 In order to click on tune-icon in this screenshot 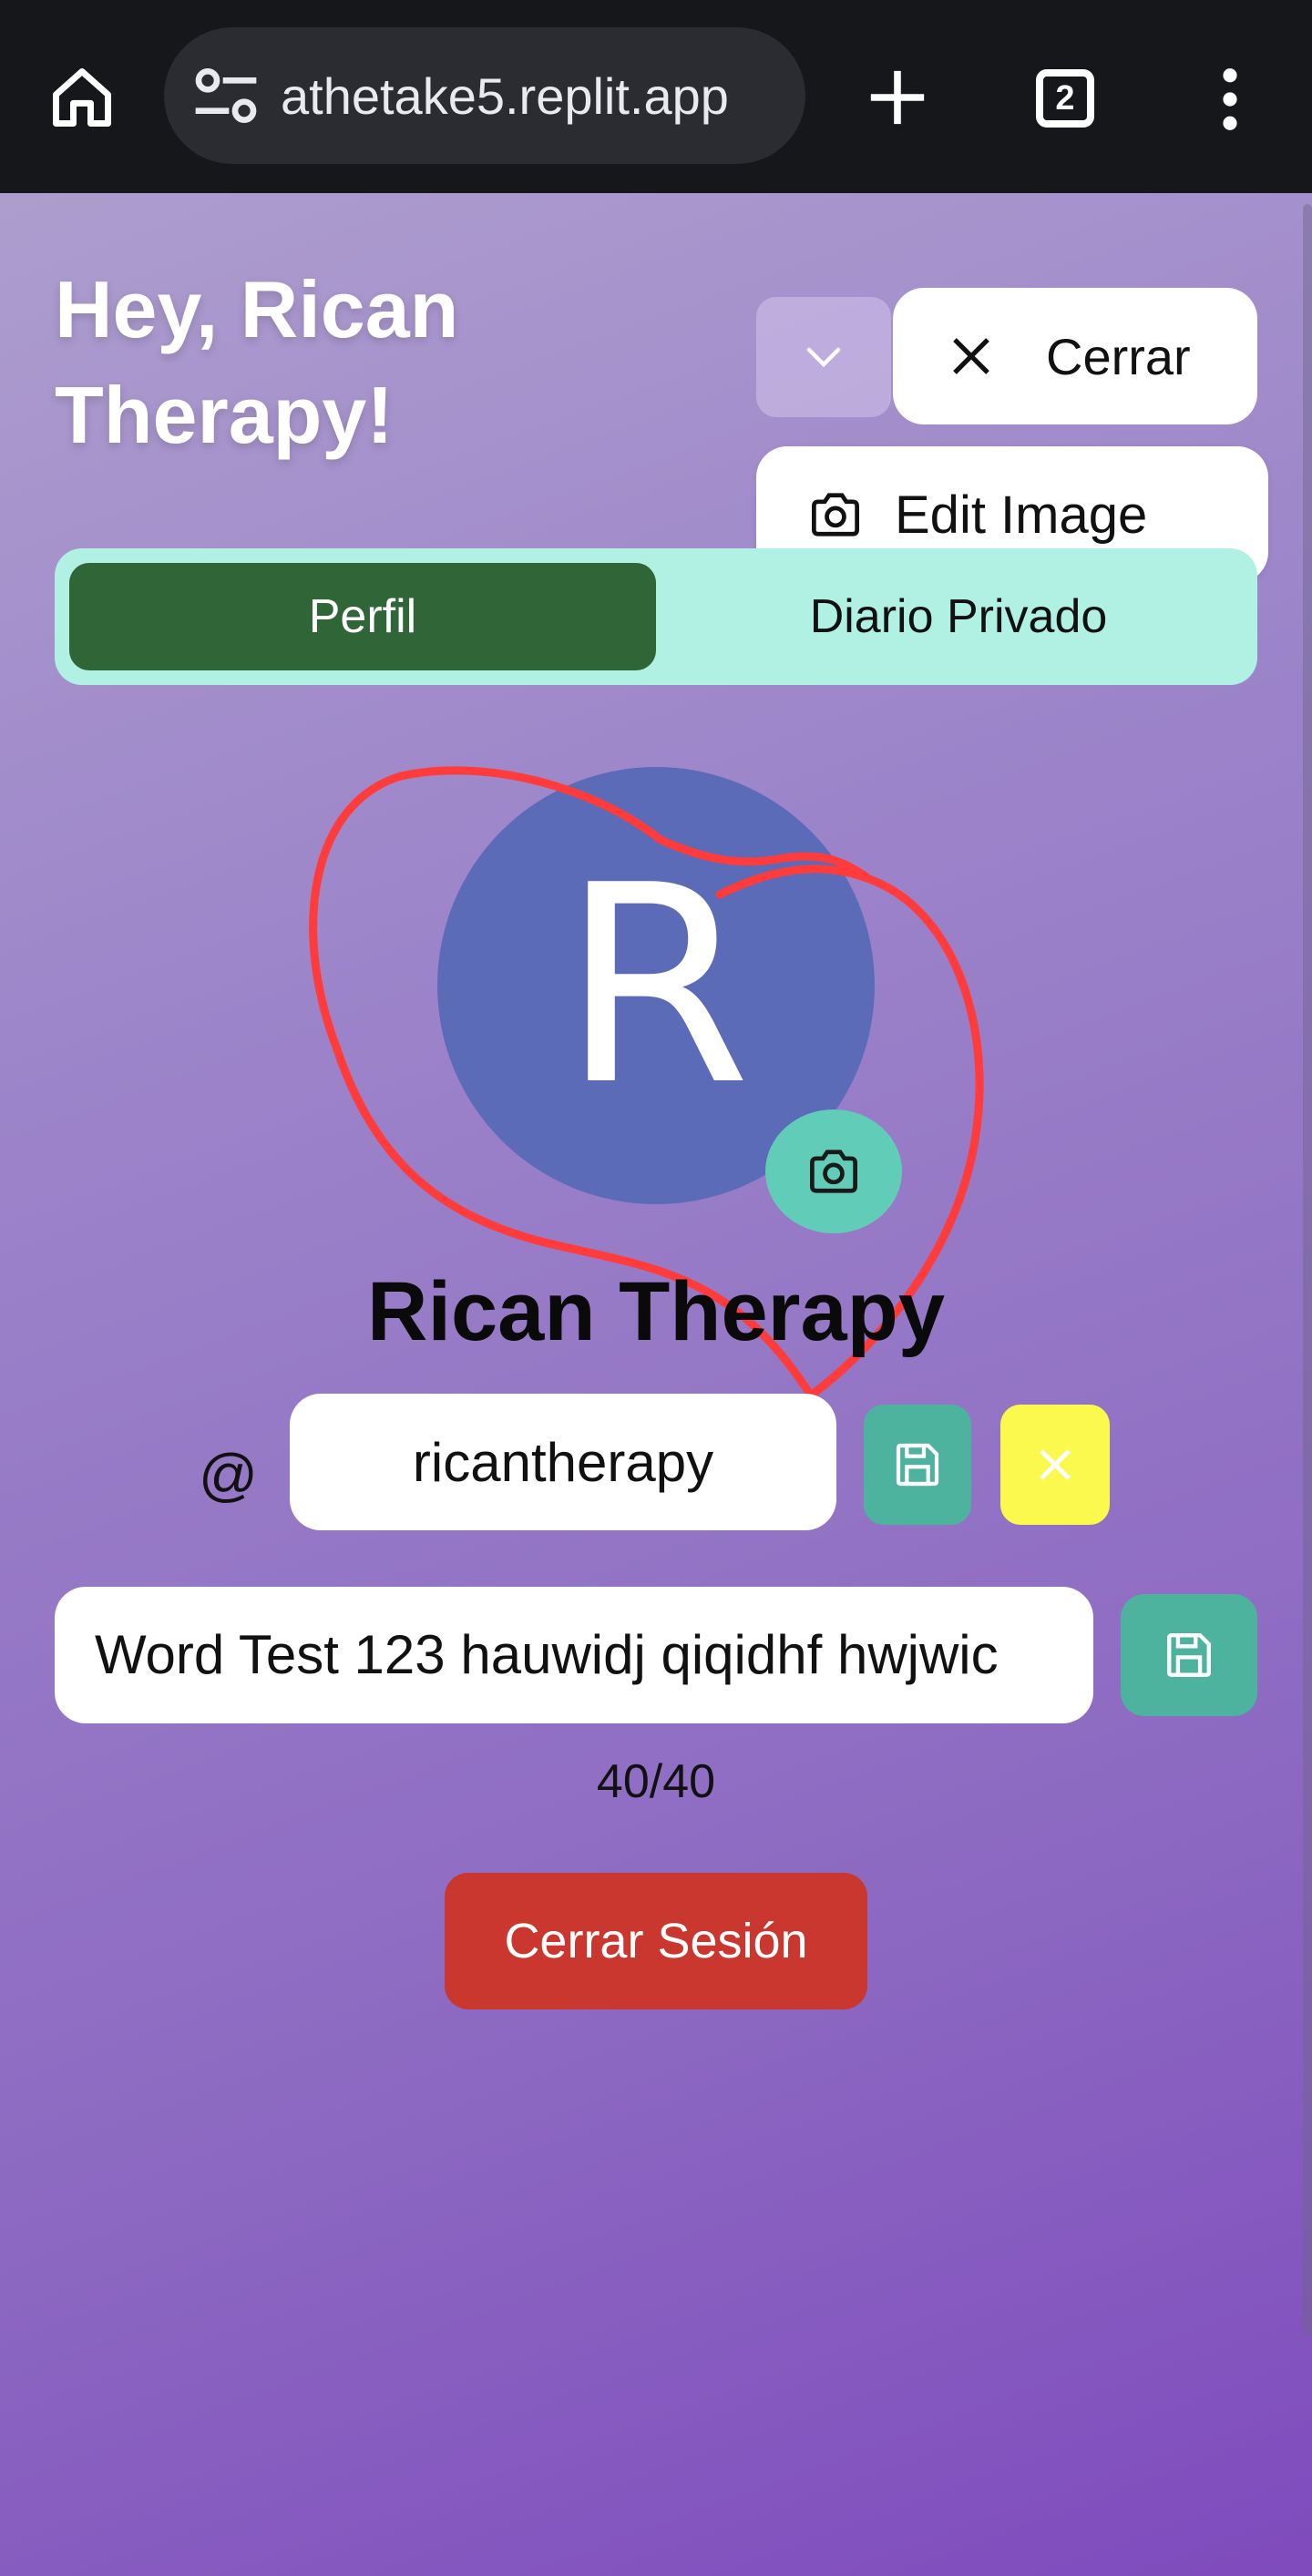, I will do `click(226, 95)`.